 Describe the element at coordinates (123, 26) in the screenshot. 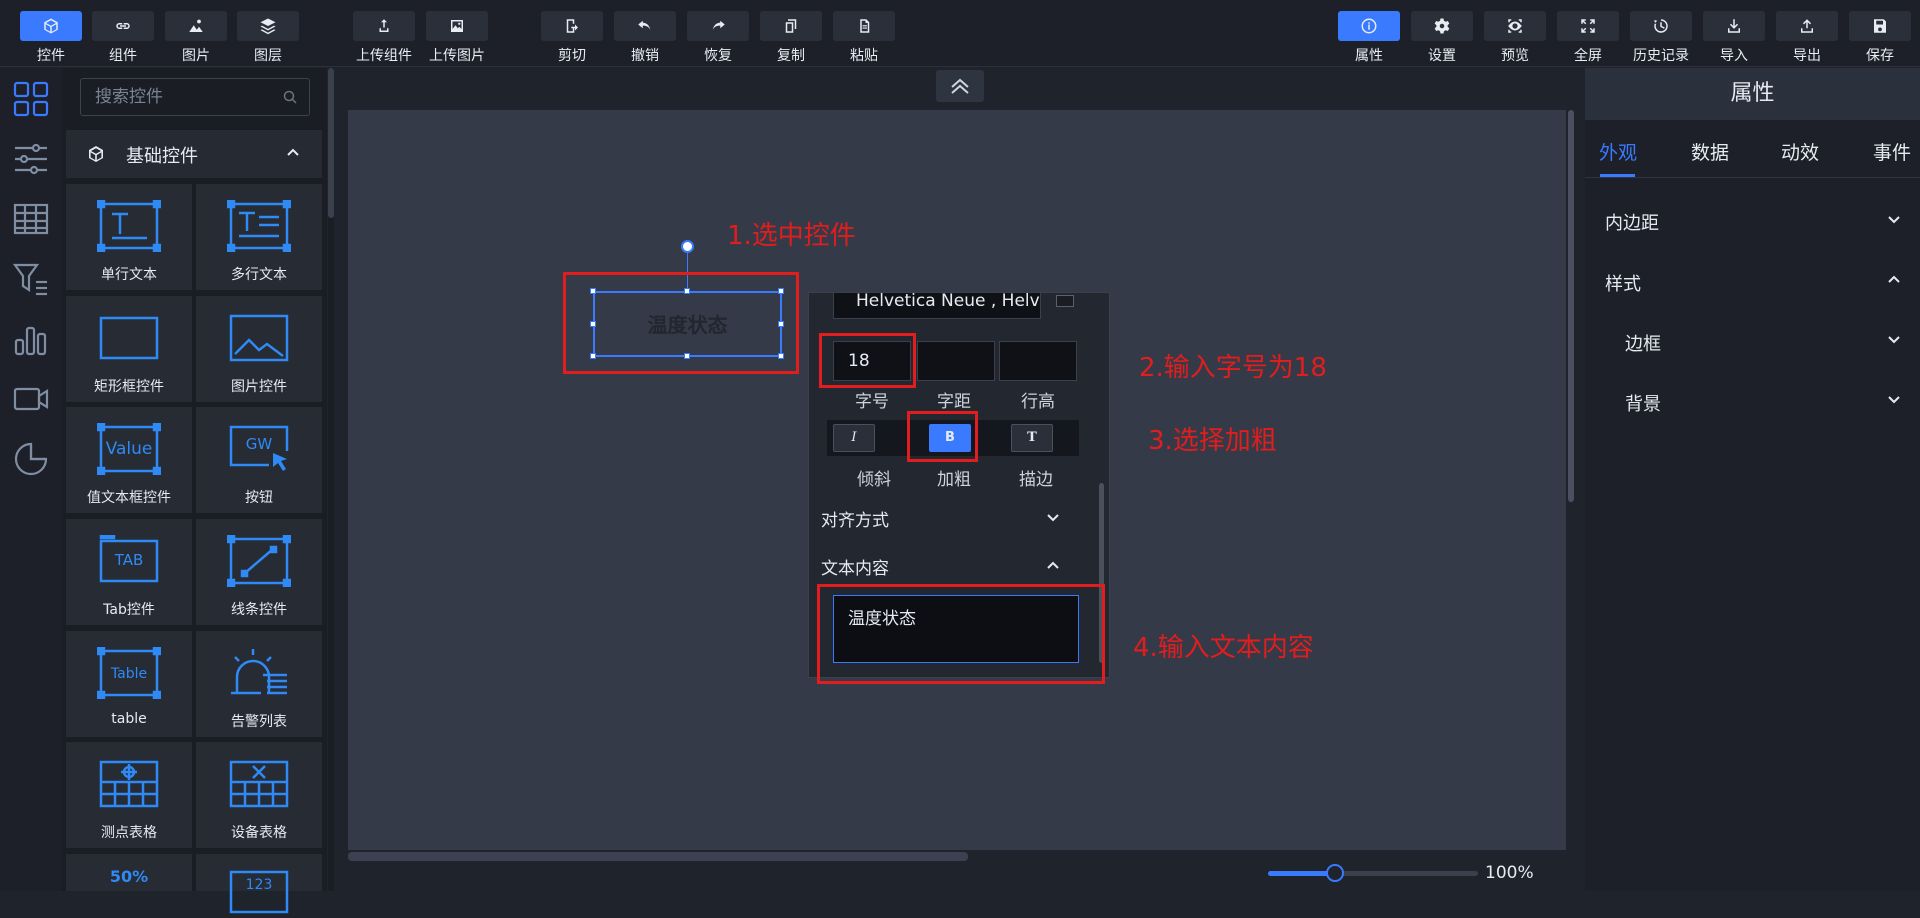

I see `link-icon` at that location.